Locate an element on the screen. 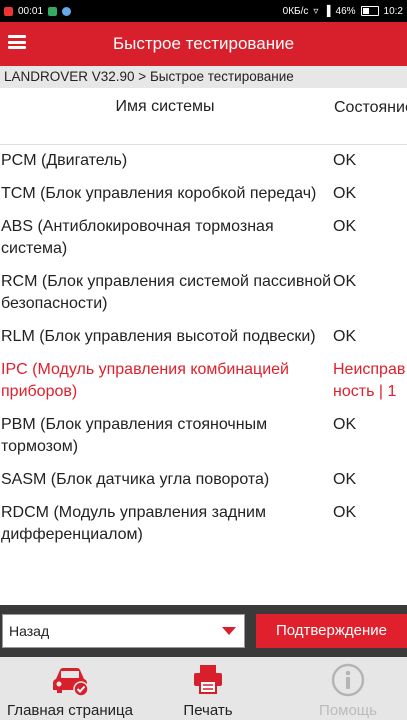 This screenshot has height=720, width=407. table-row: PCM (Двигатель) OK is located at coordinates (203, 160).